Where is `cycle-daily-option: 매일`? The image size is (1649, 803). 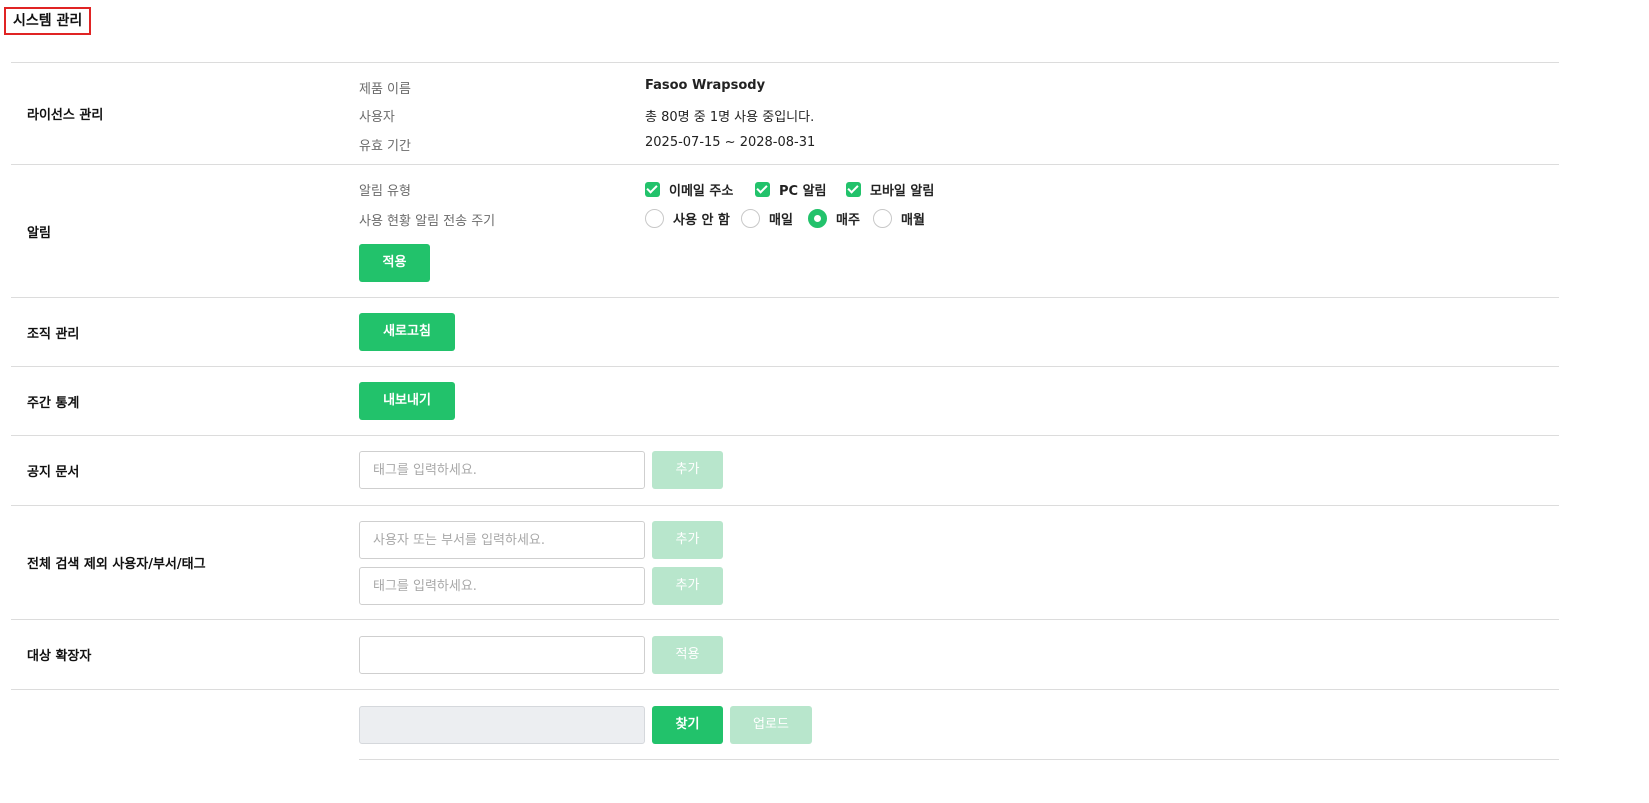 cycle-daily-option: 매일 is located at coordinates (767, 218).